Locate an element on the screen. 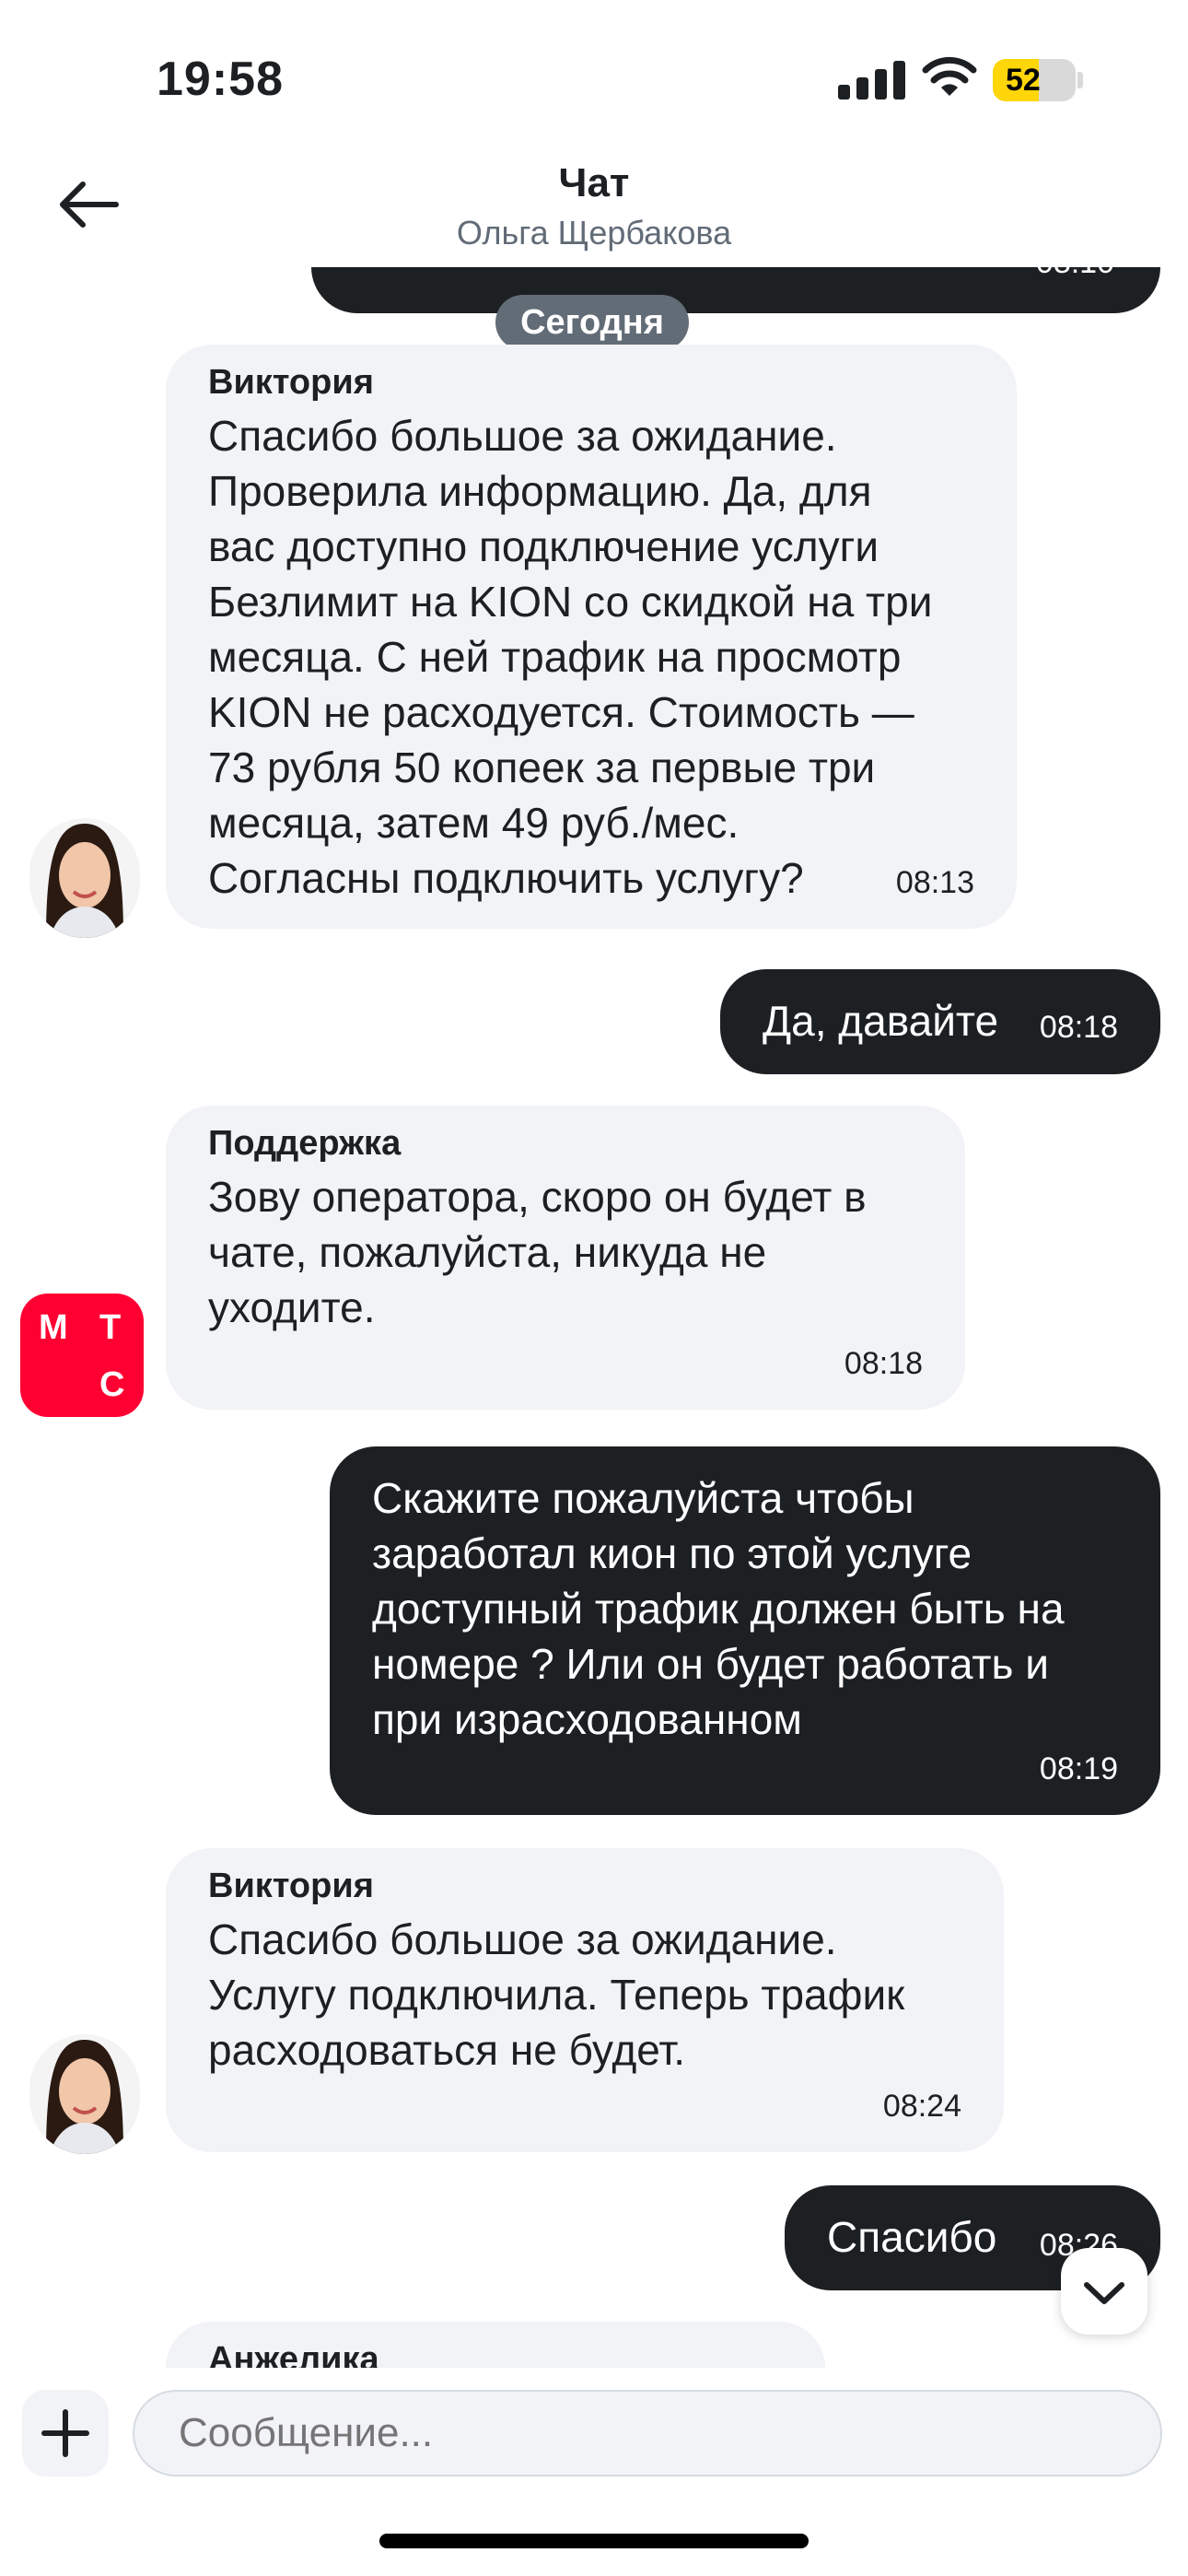 The width and height of the screenshot is (1188, 2576). battery-percent: 52 is located at coordinates (1023, 80).